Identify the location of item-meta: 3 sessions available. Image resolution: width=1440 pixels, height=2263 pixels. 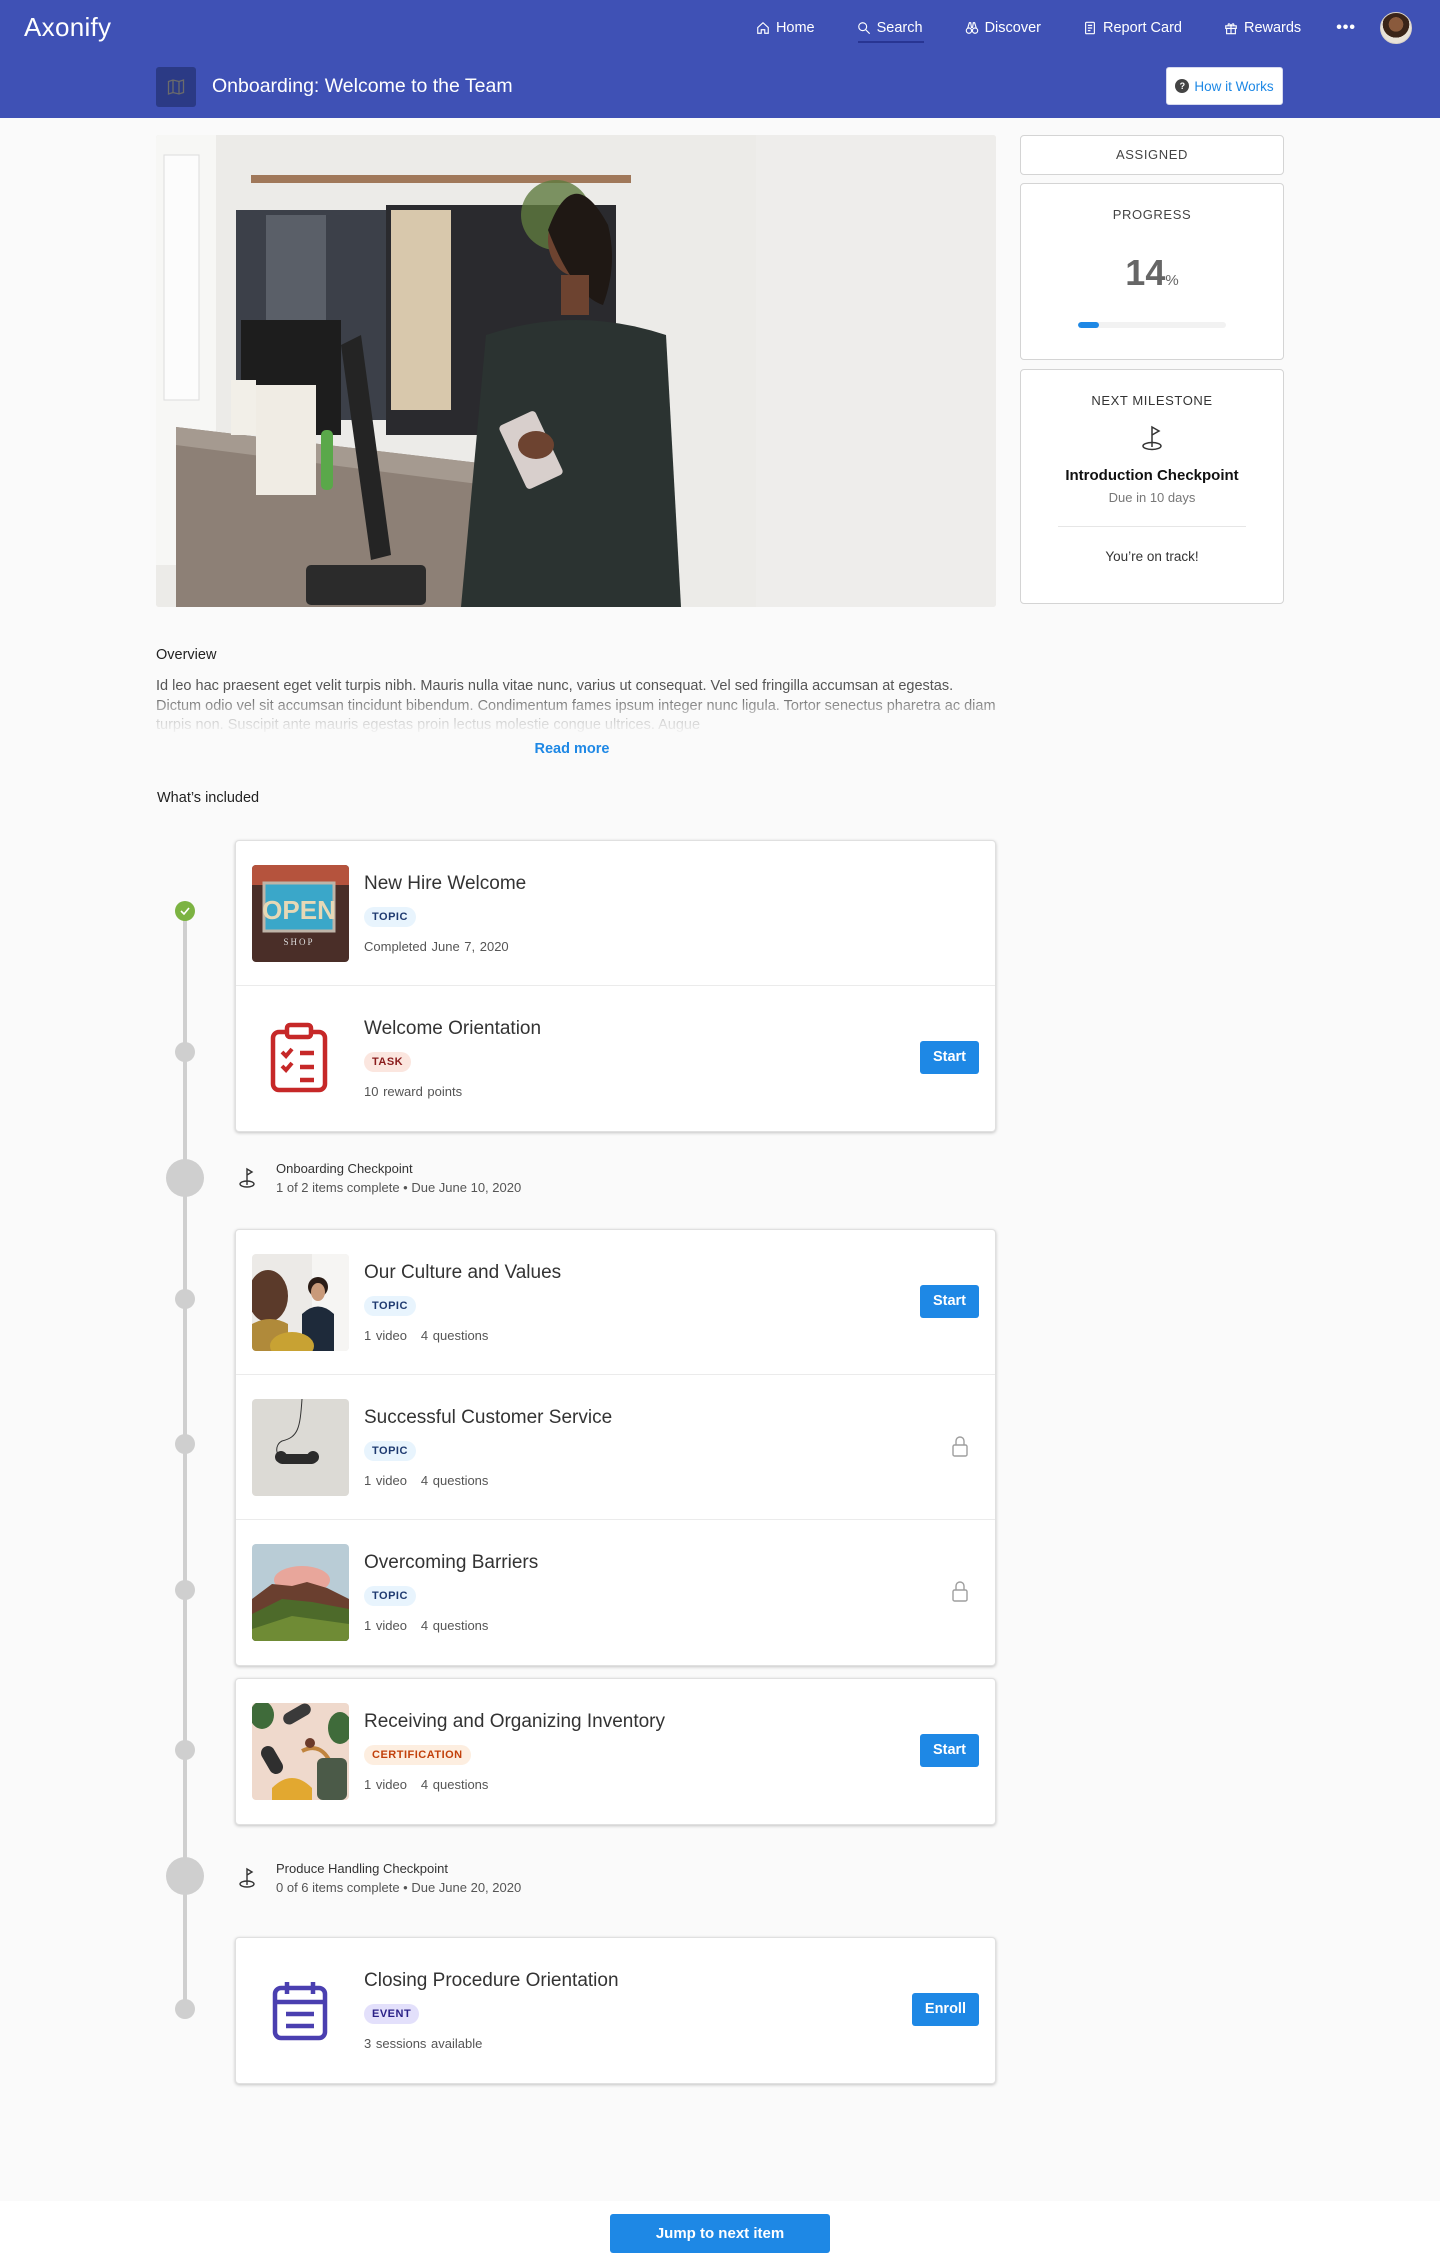
(423, 2043).